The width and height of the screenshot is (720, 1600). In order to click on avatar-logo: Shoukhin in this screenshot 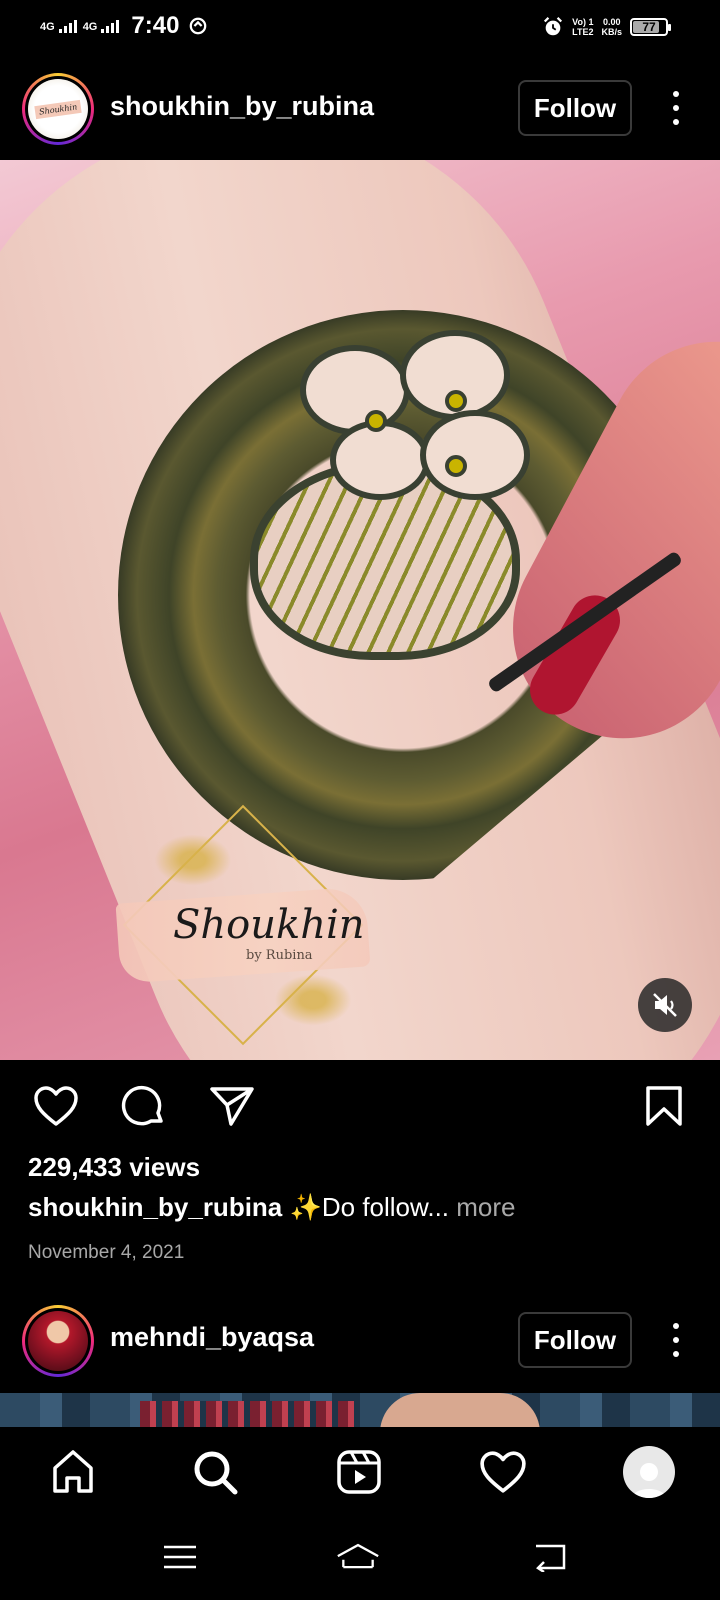, I will do `click(58, 109)`.